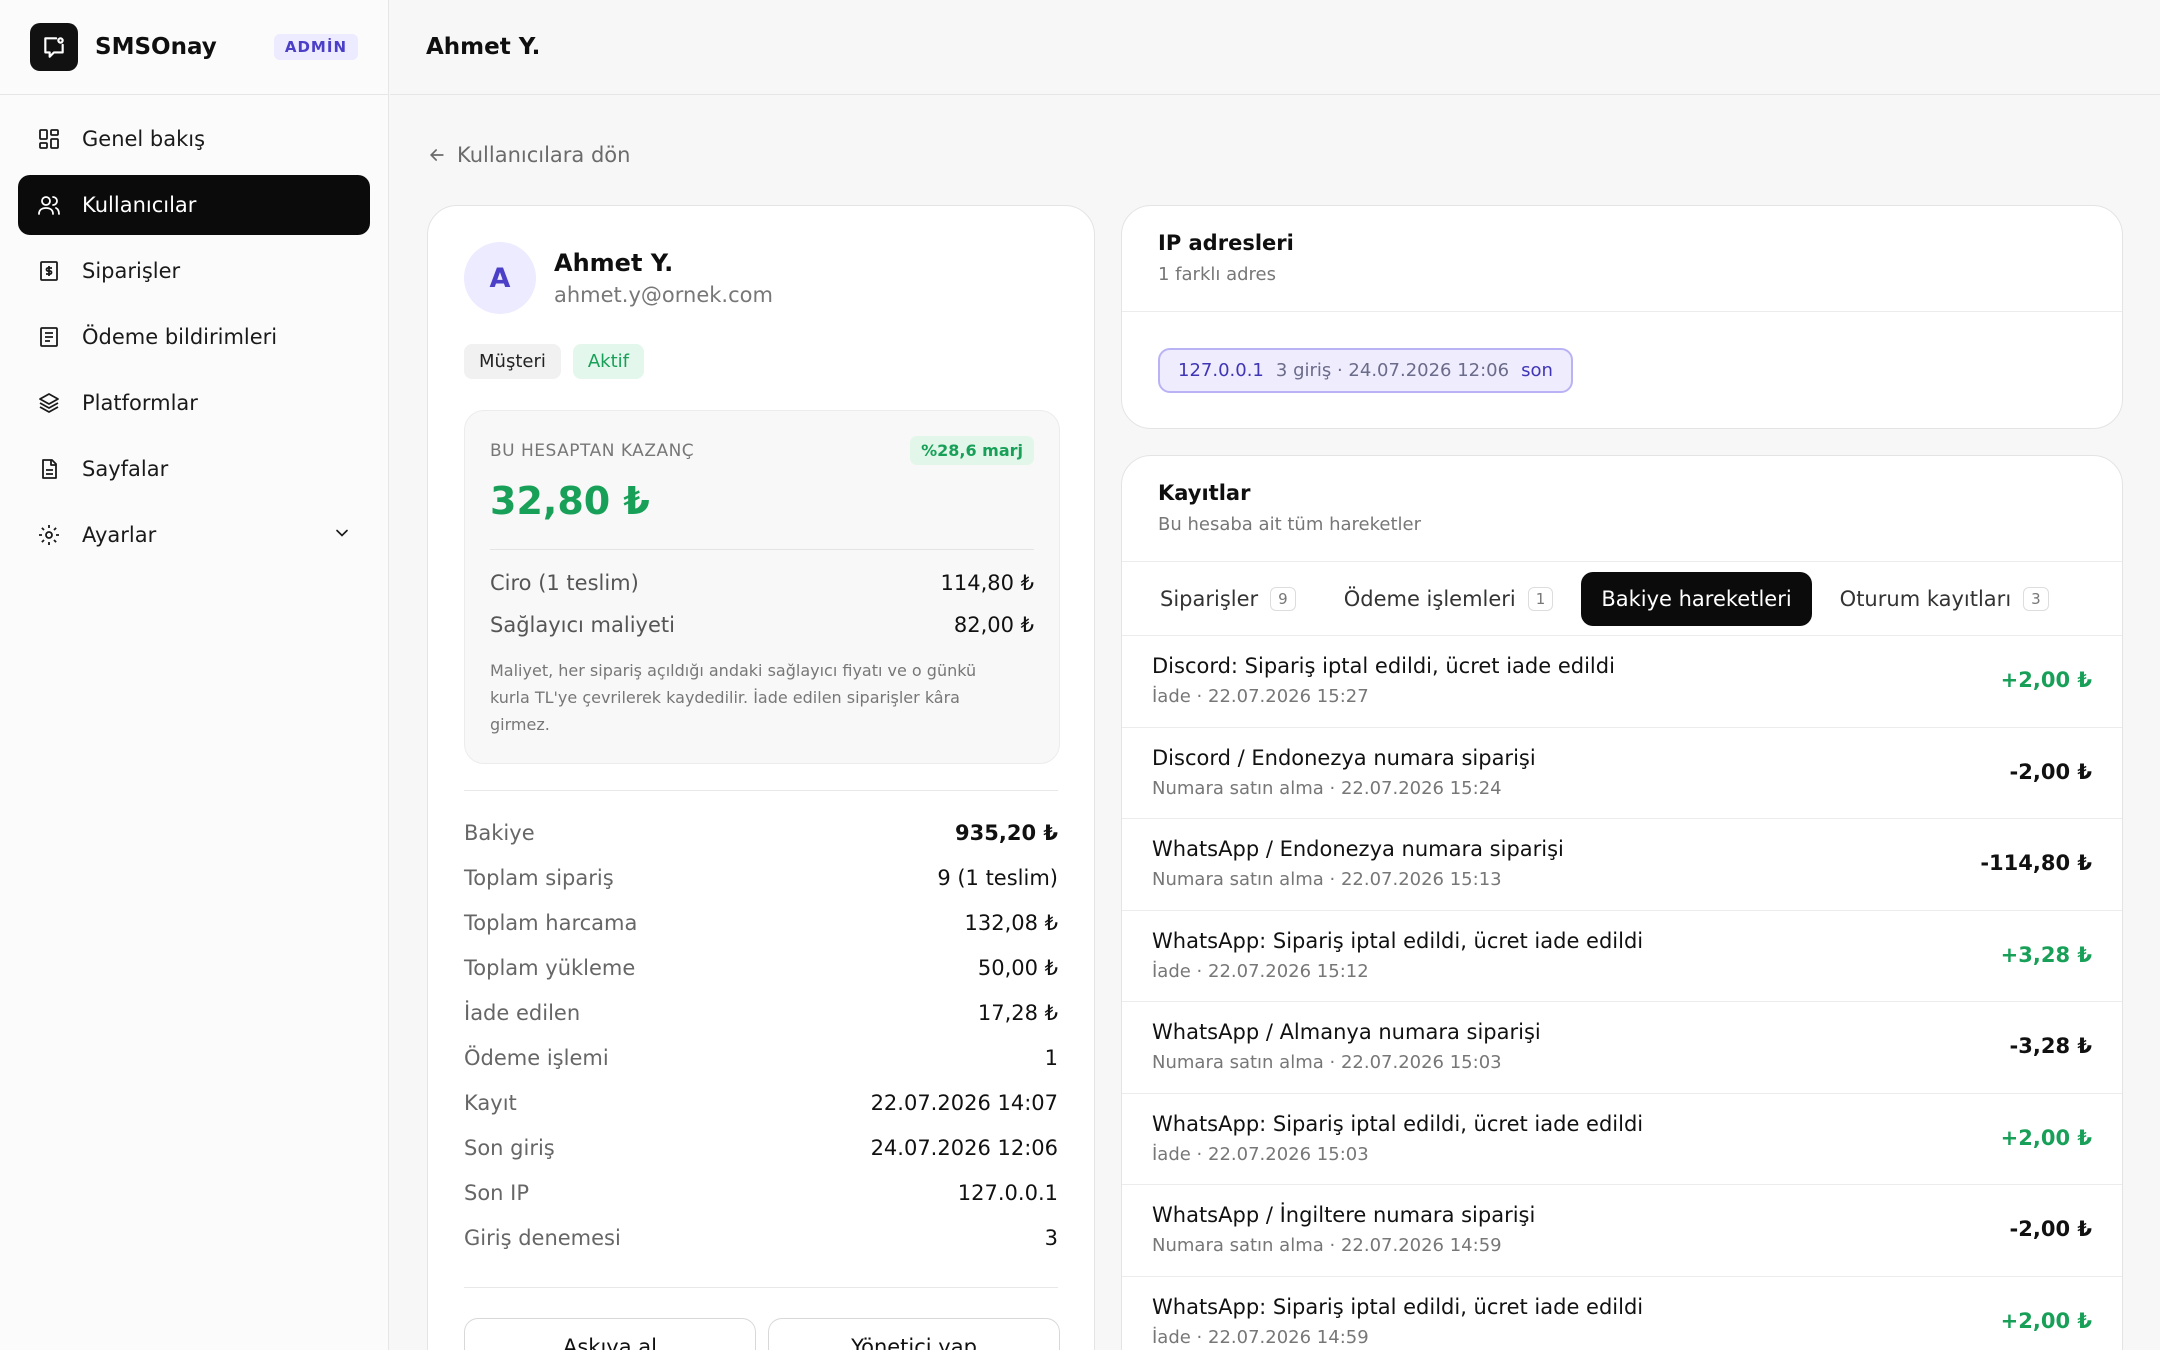 The height and width of the screenshot is (1350, 2160). I want to click on stat-value: 1, so click(1051, 1058).